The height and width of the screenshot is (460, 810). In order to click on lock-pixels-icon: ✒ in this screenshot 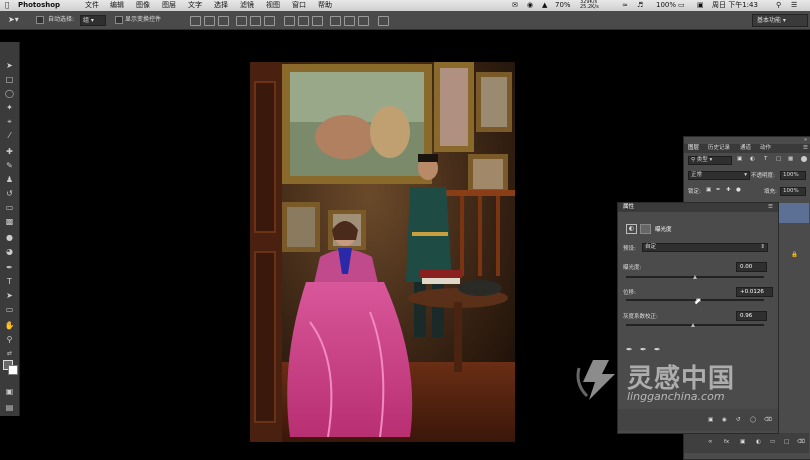, I will do `click(718, 190)`.